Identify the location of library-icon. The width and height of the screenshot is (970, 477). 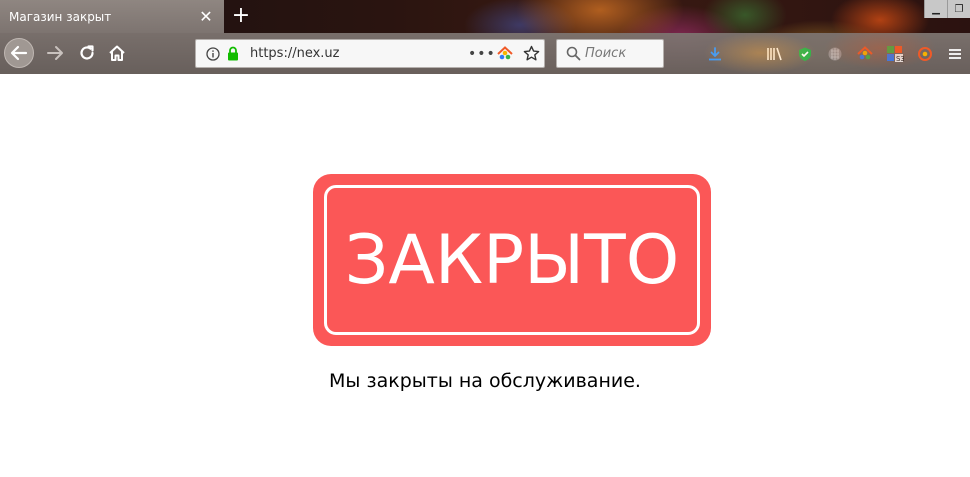
(775, 53).